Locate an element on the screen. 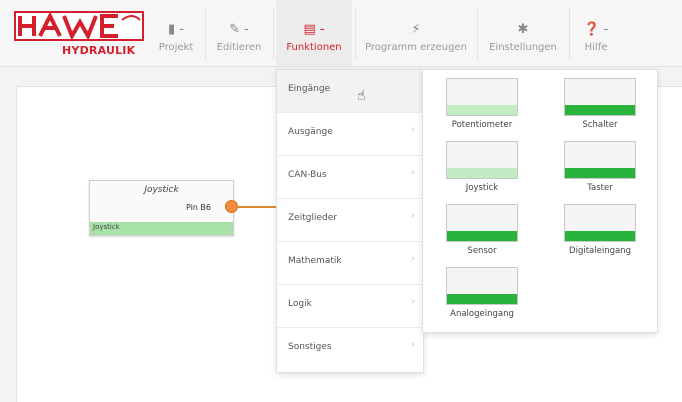  block-taster: Taster is located at coordinates (600, 170).